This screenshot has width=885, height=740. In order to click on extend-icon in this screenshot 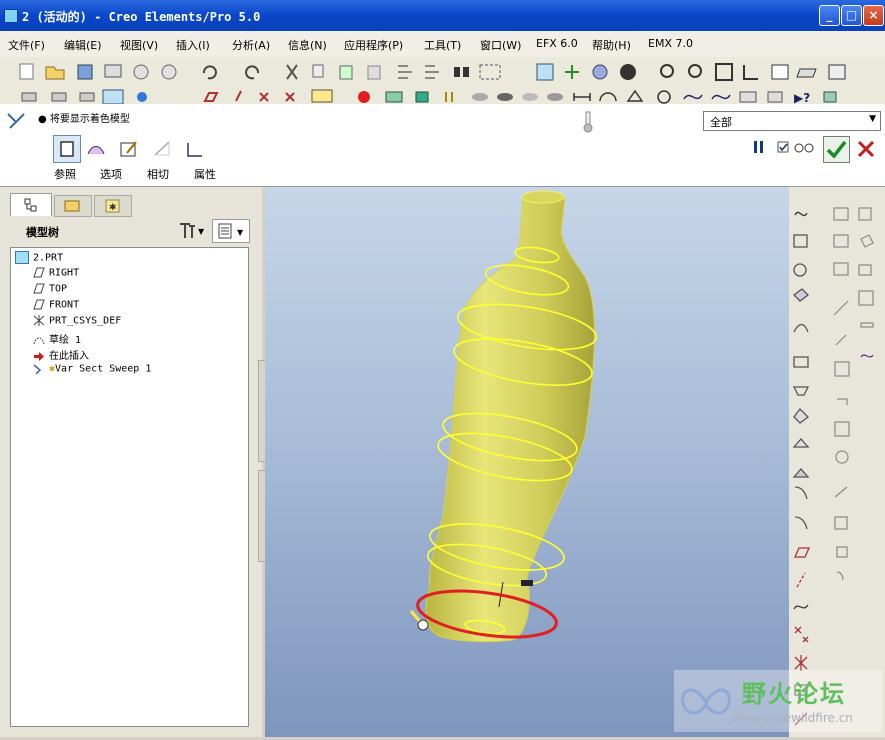, I will do `click(841, 308)`.